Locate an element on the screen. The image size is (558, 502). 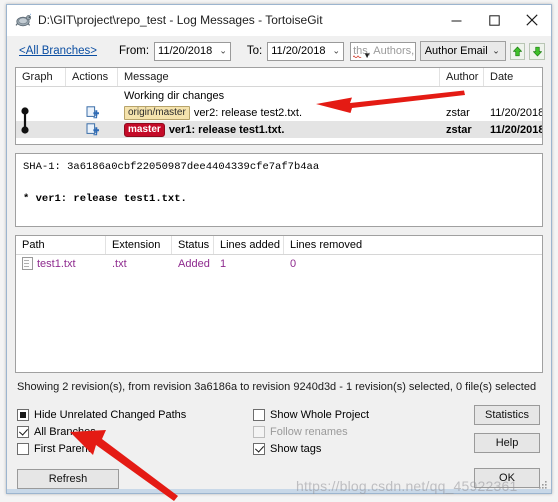
checkbox-first-parent: First Parent is located at coordinates (54, 449).